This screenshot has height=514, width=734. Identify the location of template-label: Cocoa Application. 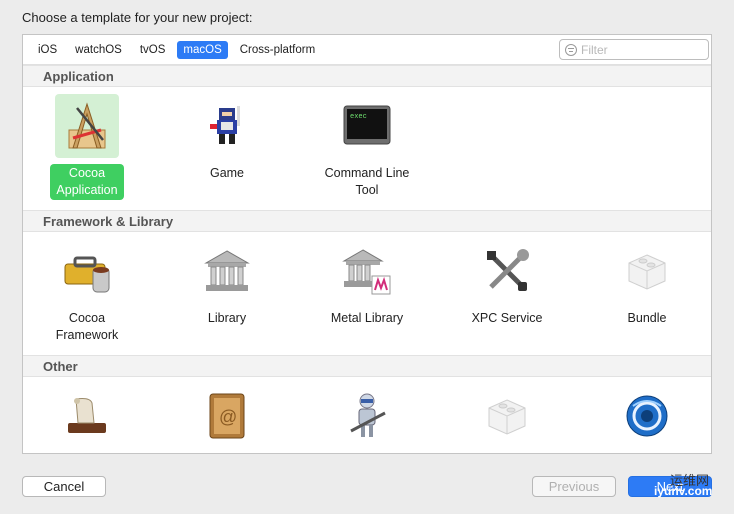
(87, 182).